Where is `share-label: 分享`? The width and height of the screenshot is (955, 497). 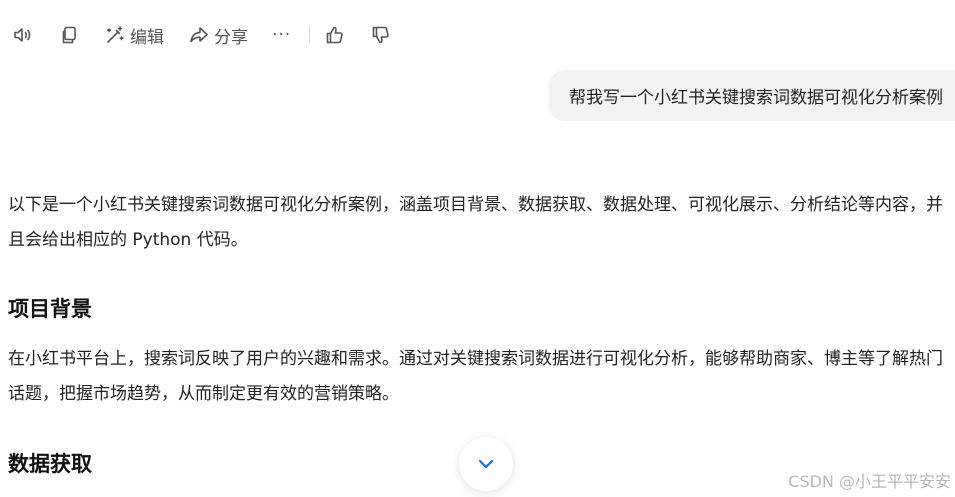
share-label: 分享 is located at coordinates (231, 37).